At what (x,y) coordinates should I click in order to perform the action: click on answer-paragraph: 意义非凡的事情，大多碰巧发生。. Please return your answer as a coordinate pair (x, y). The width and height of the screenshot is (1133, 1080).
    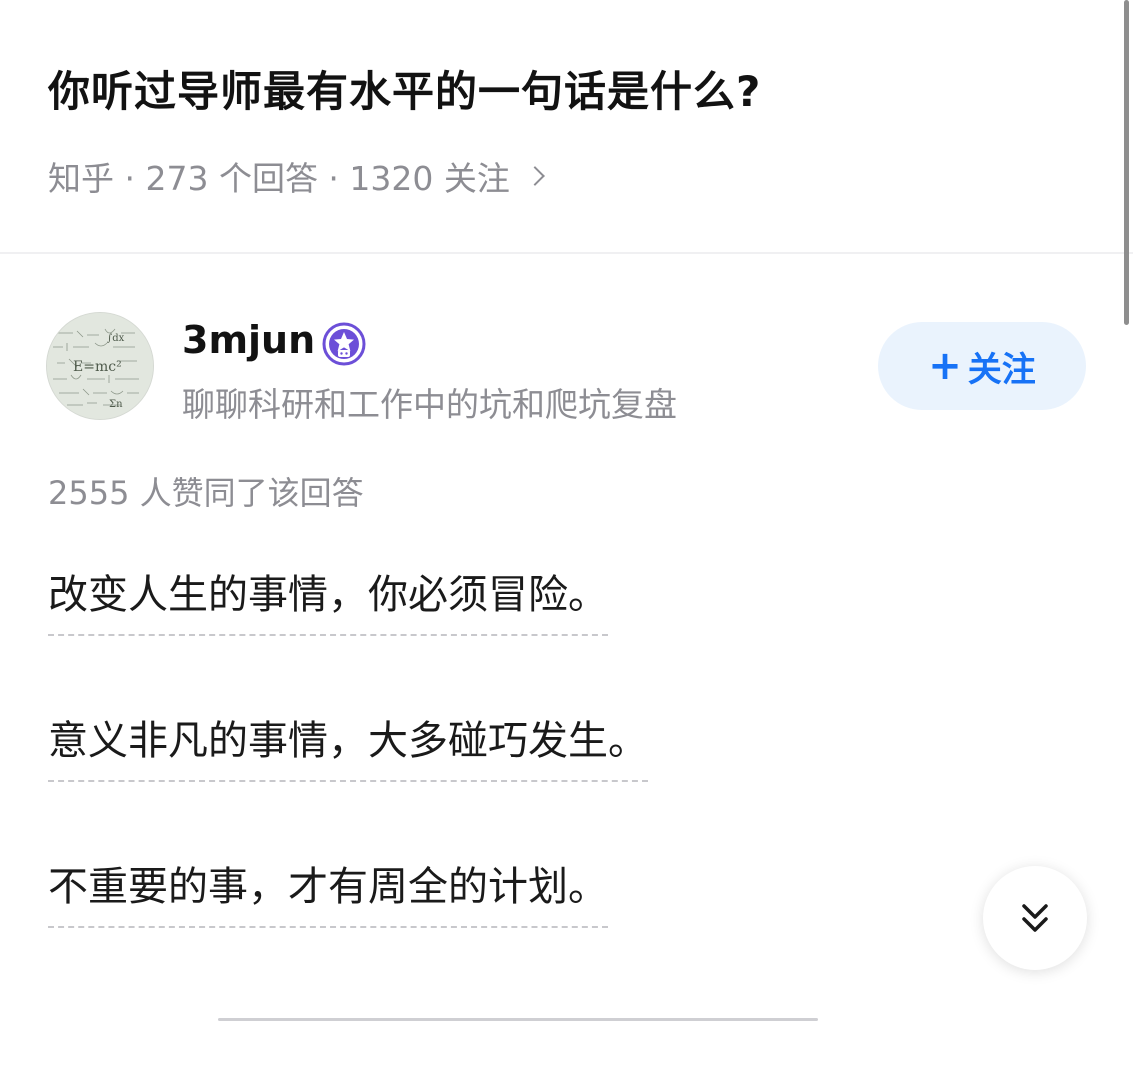
    Looking at the image, I should click on (348, 745).